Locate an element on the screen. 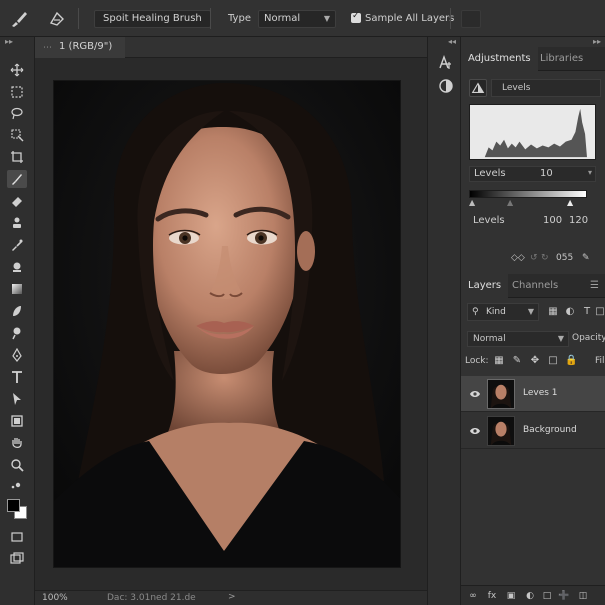  quick-mask-icon is located at coordinates (17, 537).